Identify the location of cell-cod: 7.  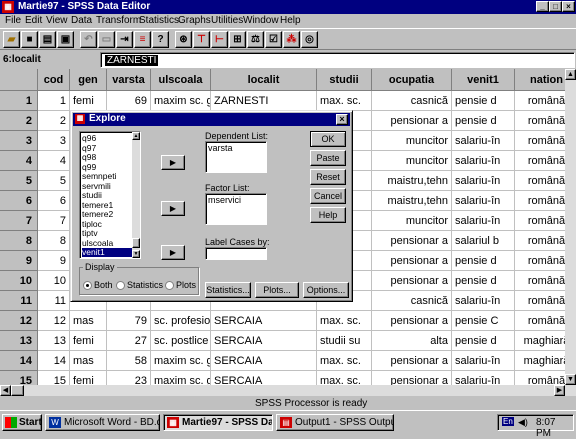
(54, 221).